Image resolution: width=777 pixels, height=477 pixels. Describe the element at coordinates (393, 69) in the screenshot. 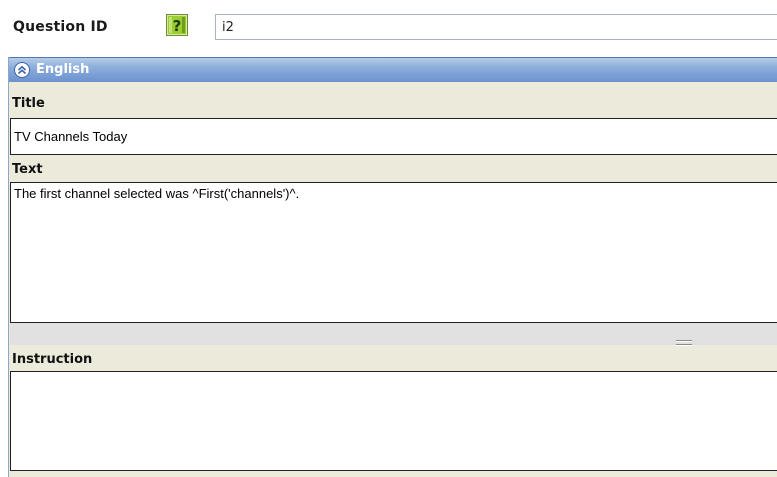

I see `language-header: English` at that location.